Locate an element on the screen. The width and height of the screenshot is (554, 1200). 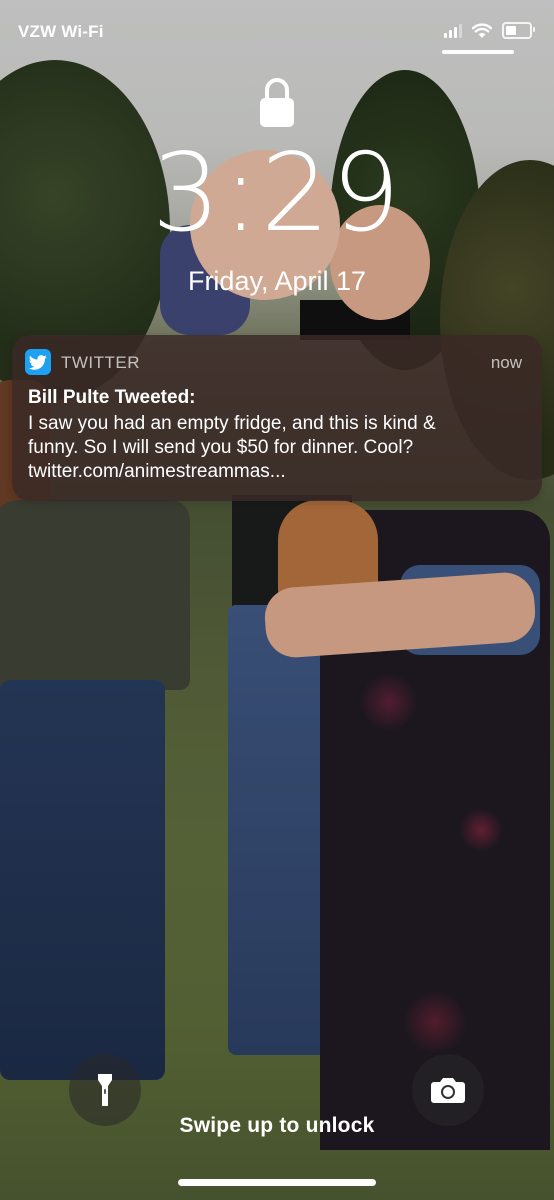
notification-title: Bill Pulte Tweeted: is located at coordinates (112, 397).